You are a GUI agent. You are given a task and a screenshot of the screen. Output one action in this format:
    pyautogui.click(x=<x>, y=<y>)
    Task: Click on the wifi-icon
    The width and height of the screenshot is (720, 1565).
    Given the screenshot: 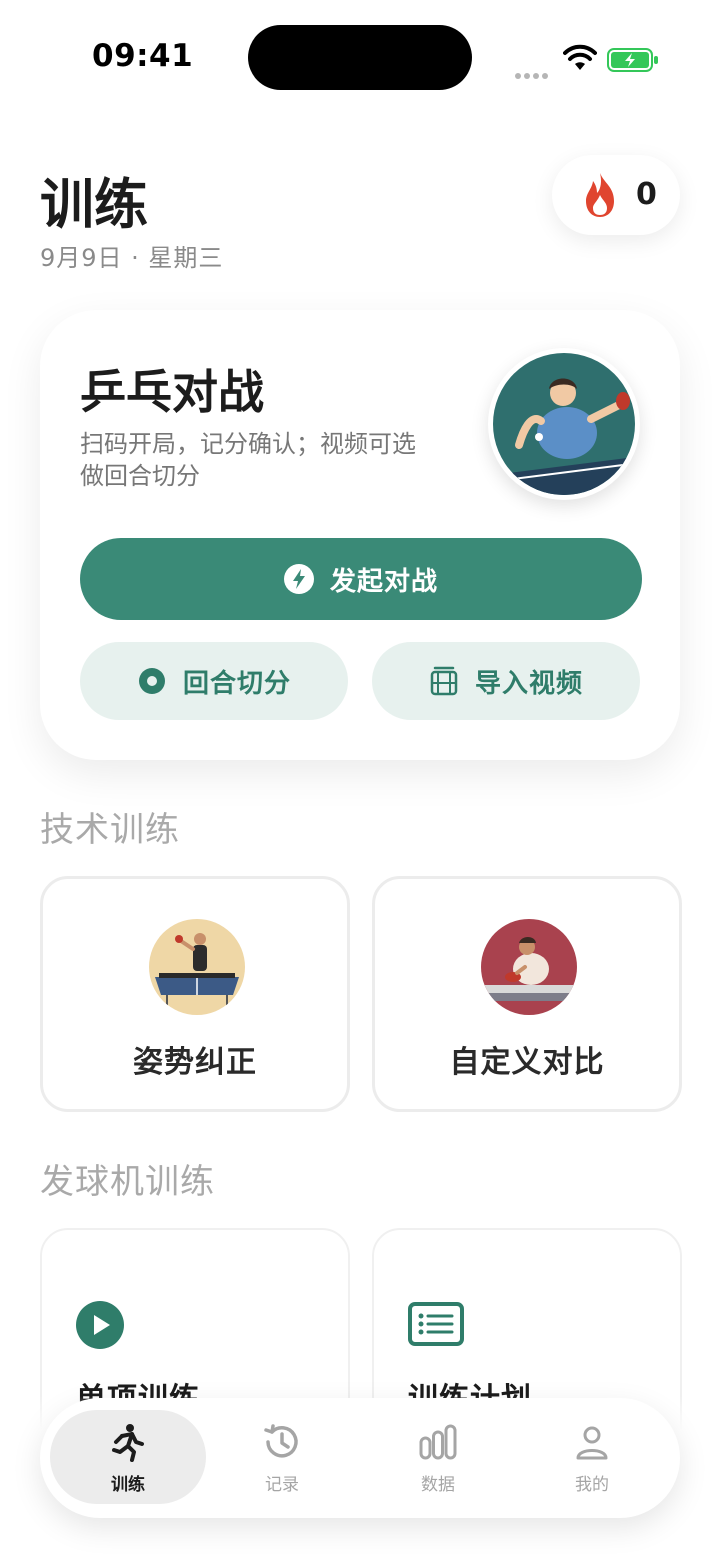 What is the action you would take?
    pyautogui.click(x=580, y=57)
    